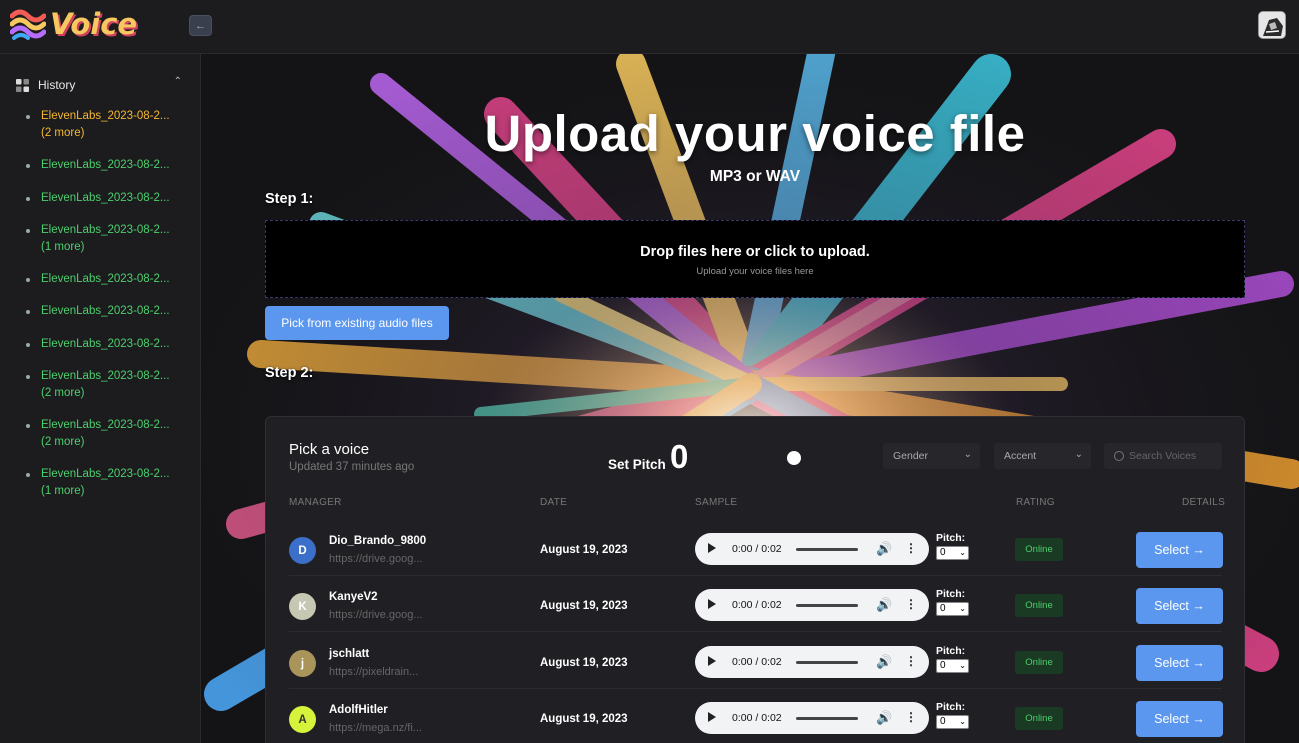  I want to click on top-bar: Voice ←, so click(649, 27).